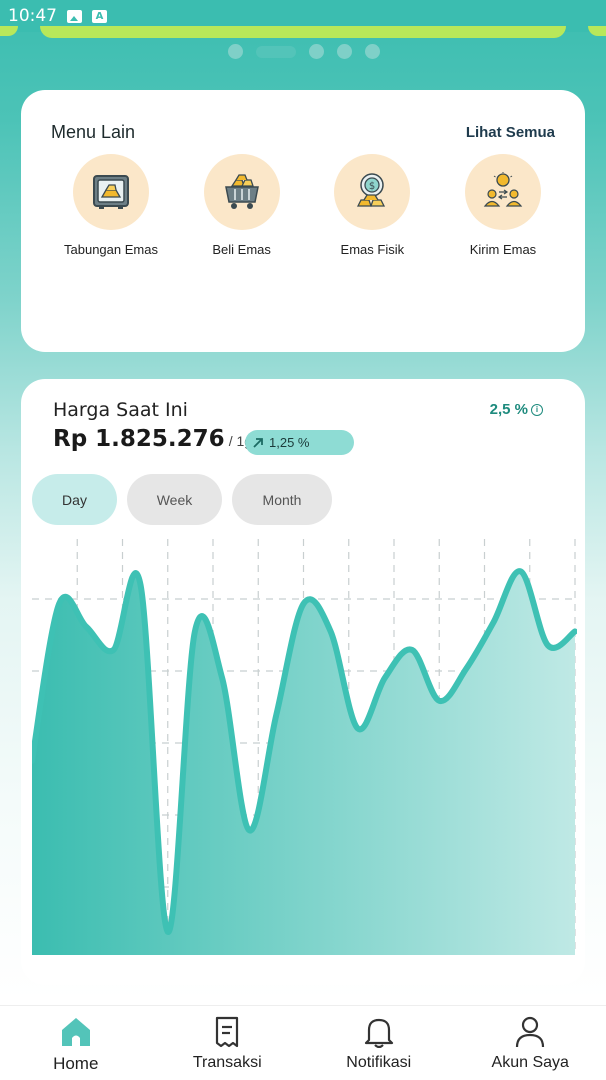 The height and width of the screenshot is (1080, 606). I want to click on bottom-nav: Home Transaksi Notifikasi Akun Saya, so click(303, 1042).